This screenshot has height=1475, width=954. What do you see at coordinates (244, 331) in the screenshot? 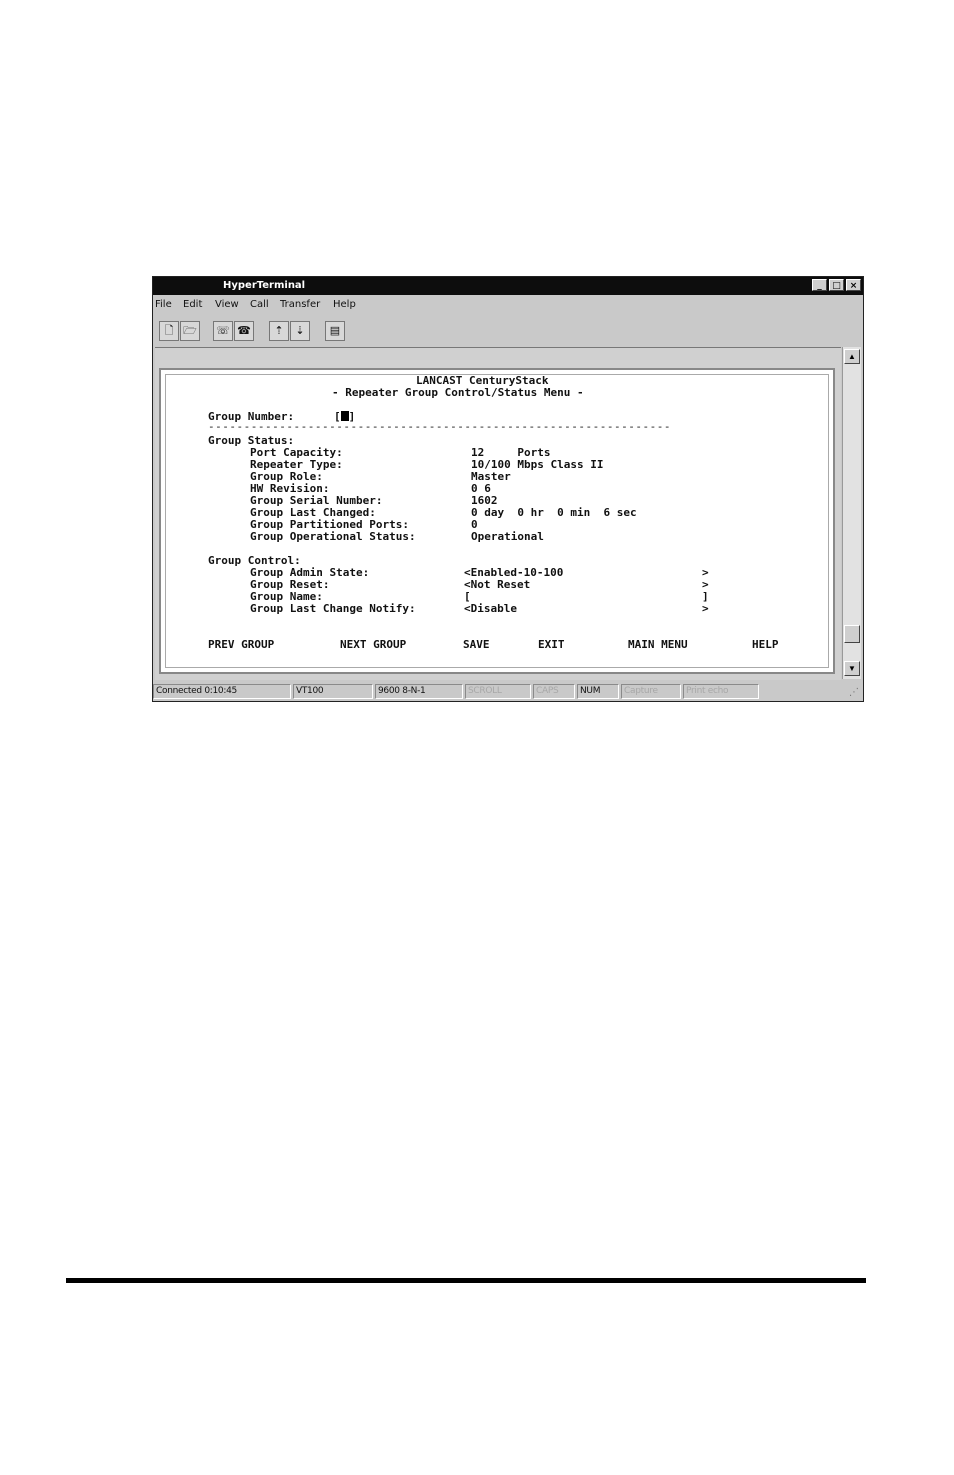
I see `disconnect-icon: ☎` at bounding box center [244, 331].